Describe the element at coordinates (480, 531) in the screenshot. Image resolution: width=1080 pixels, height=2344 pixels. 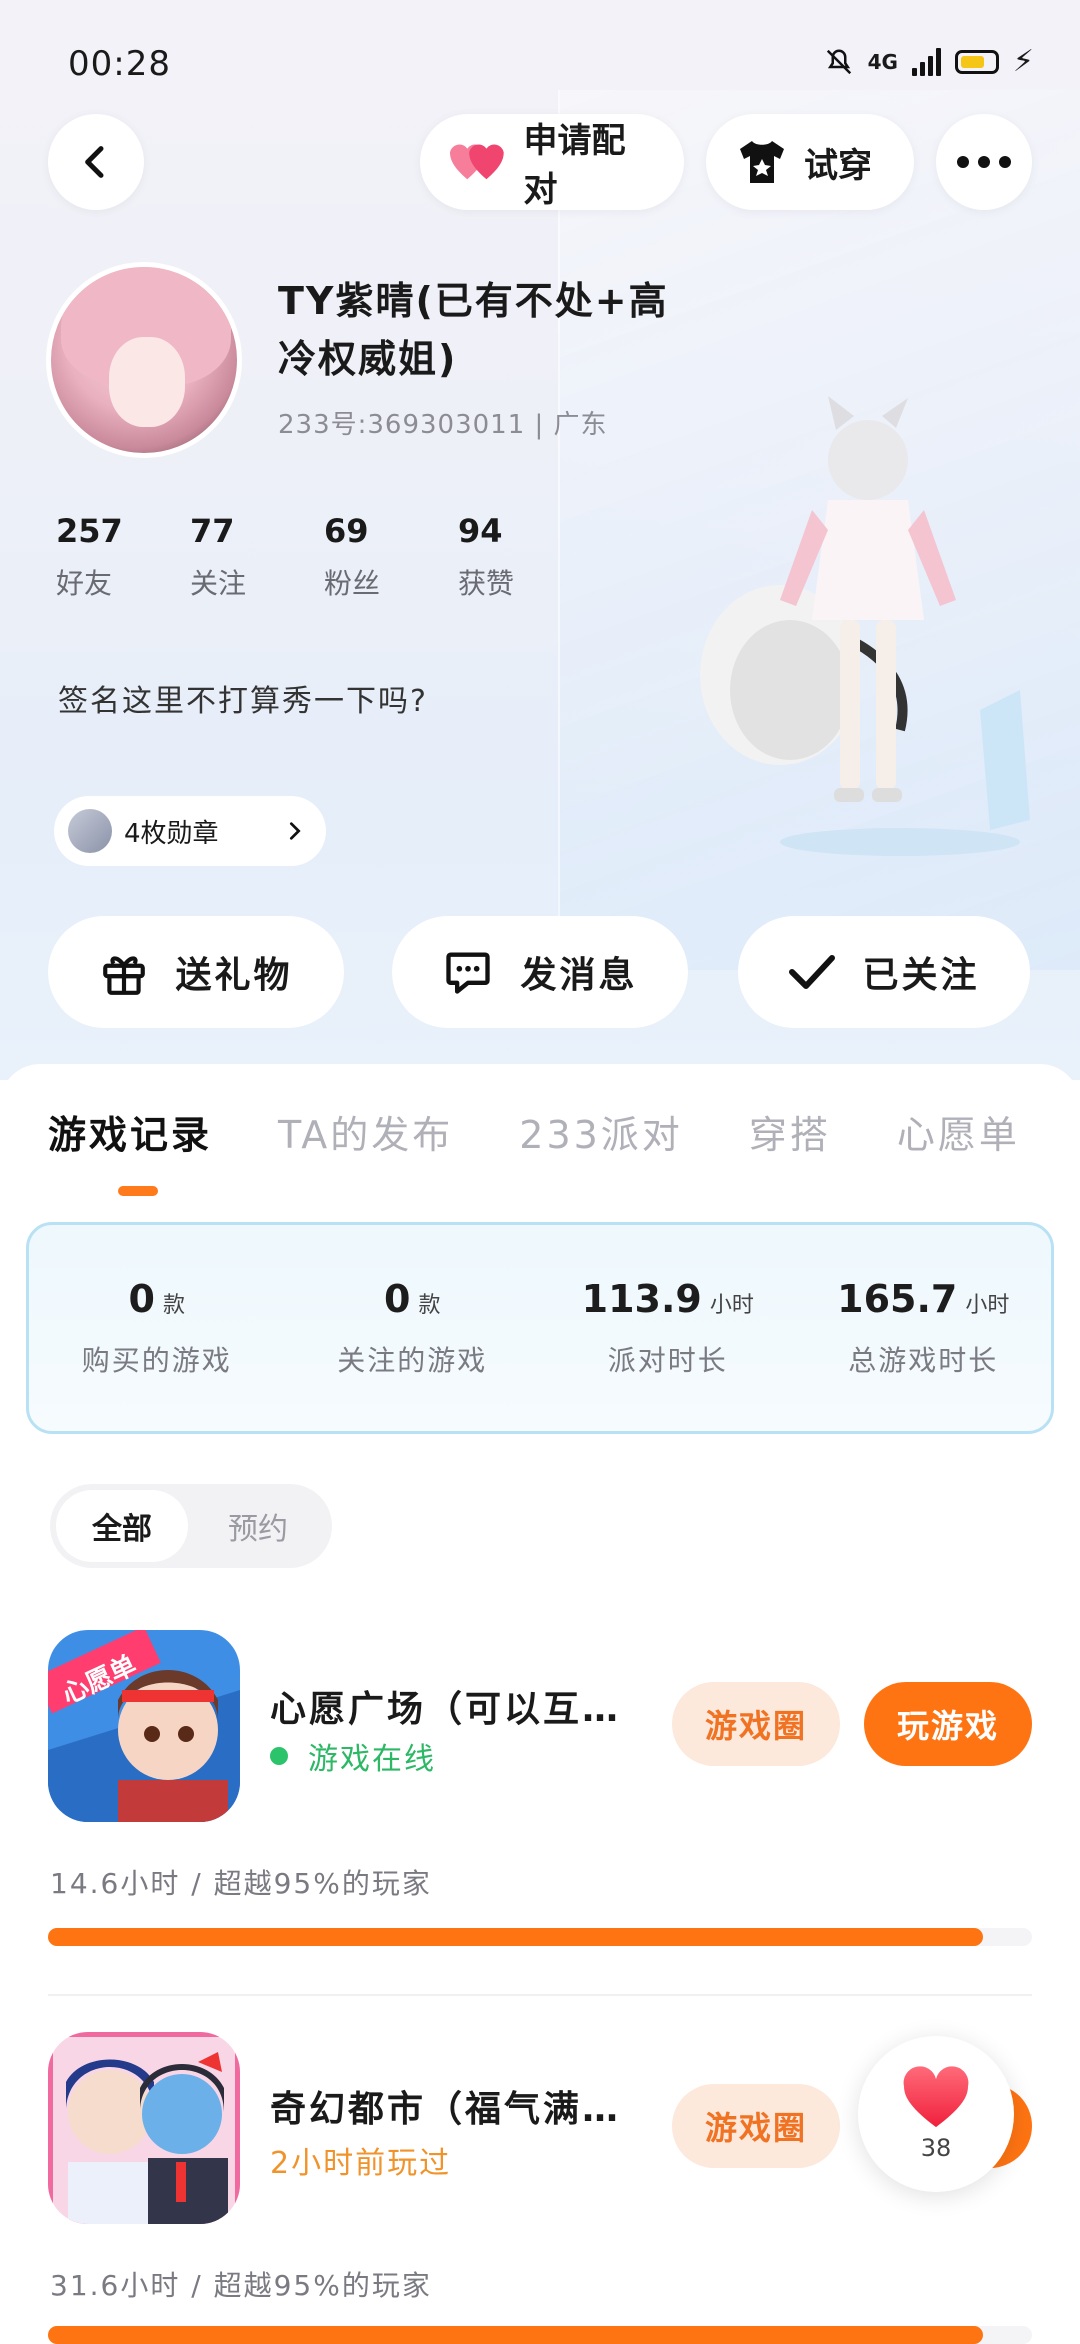
I see `stat-value: 94` at that location.